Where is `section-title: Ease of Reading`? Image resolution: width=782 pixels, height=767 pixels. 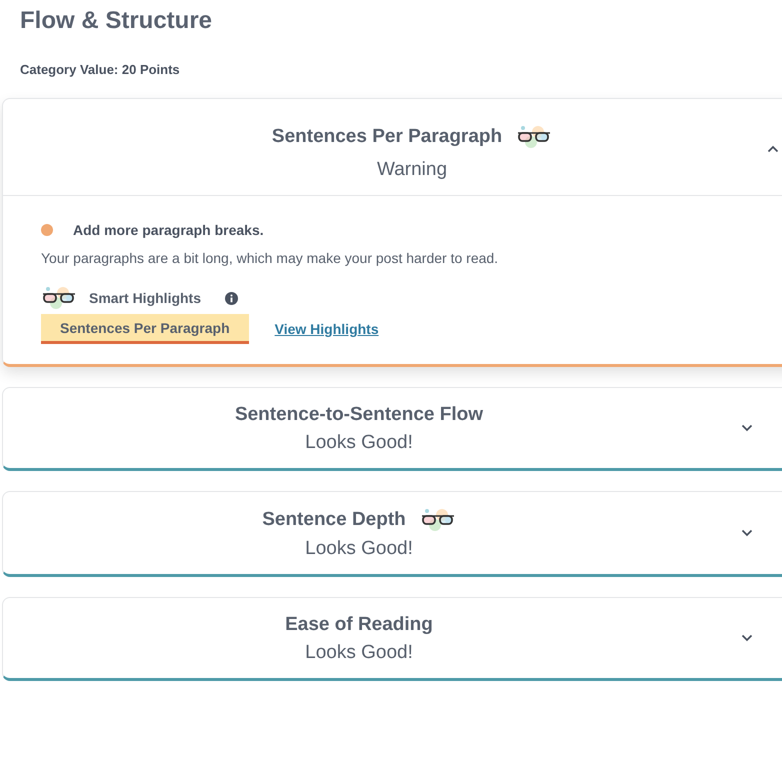
section-title: Ease of Reading is located at coordinates (359, 625).